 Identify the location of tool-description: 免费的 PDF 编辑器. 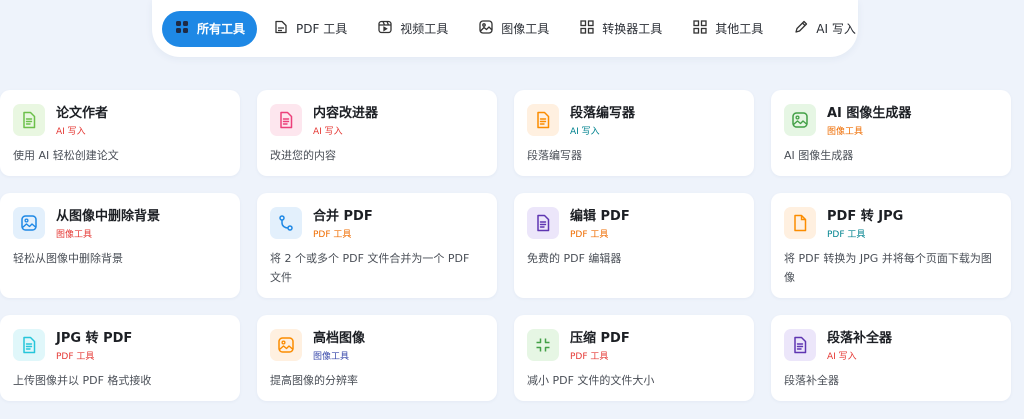
(574, 258).